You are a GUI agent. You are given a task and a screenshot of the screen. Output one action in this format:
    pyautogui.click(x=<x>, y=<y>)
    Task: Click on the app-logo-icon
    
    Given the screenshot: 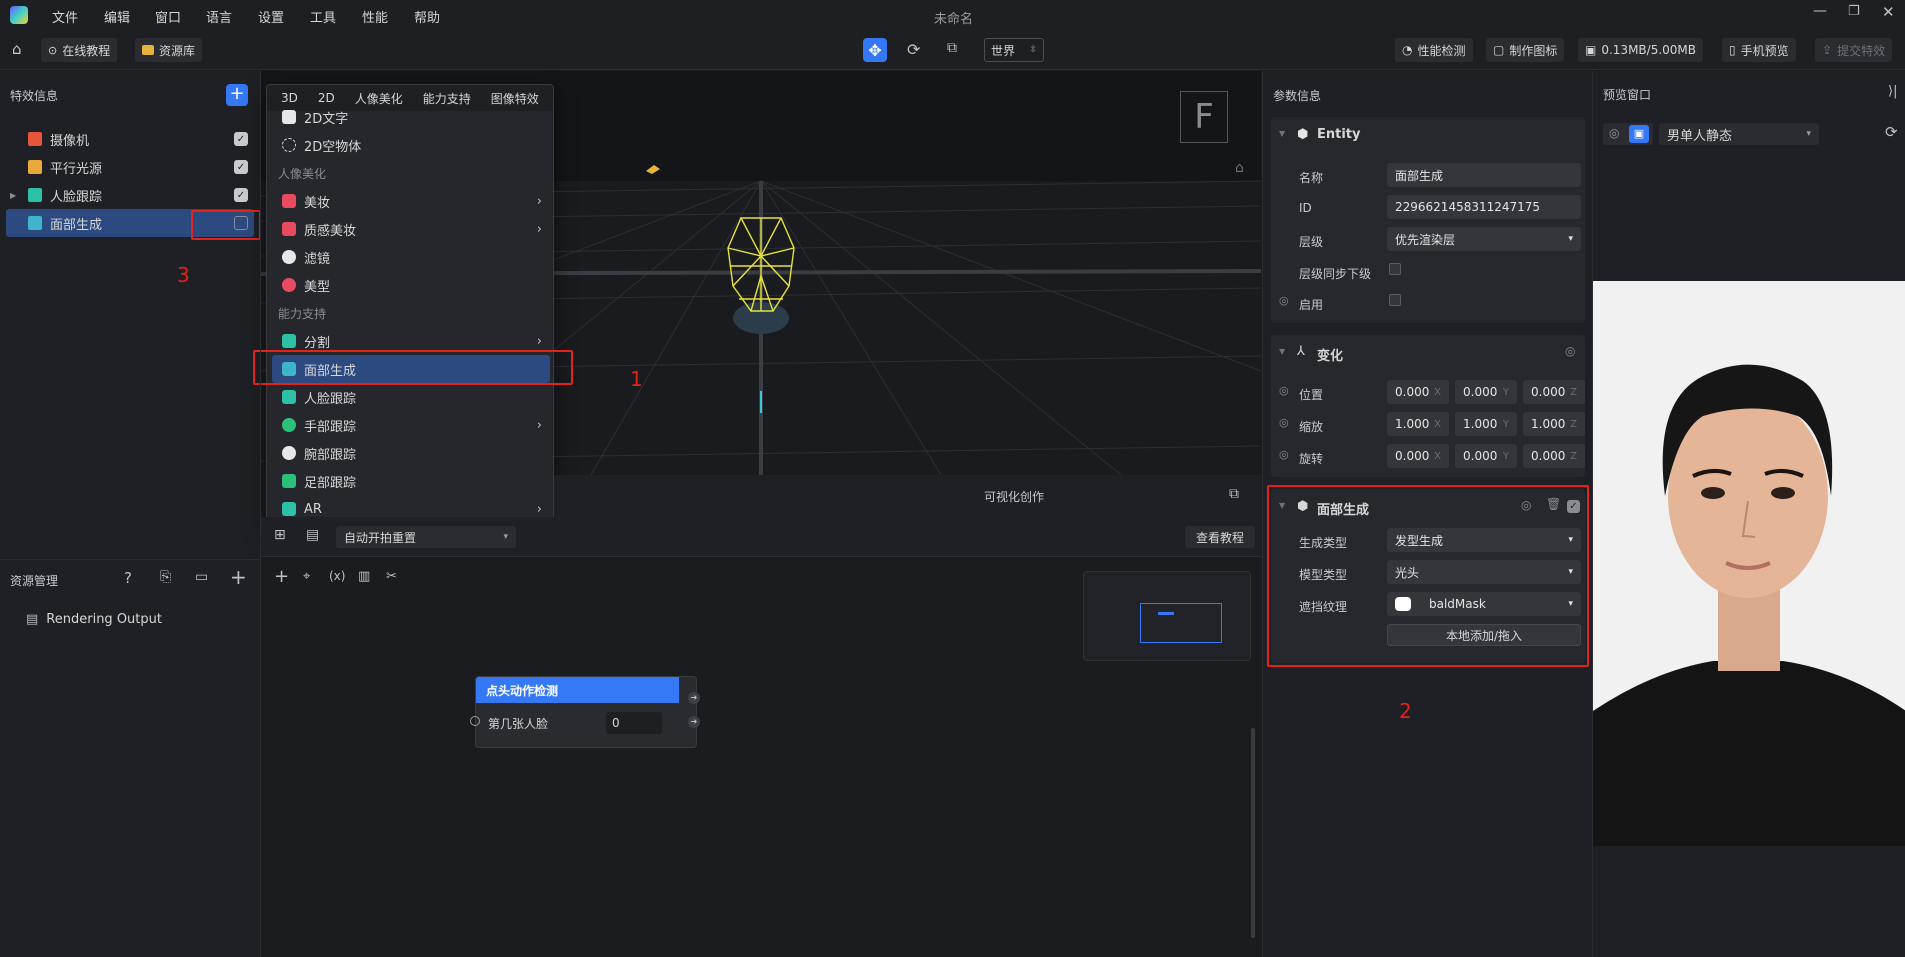 What is the action you would take?
    pyautogui.click(x=19, y=15)
    